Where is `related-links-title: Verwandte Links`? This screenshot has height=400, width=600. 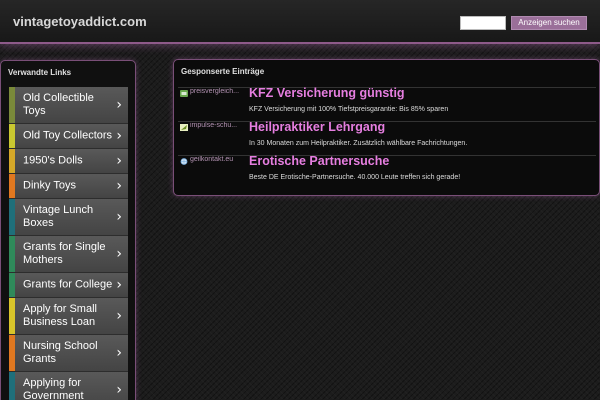 related-links-title: Verwandte Links is located at coordinates (40, 72).